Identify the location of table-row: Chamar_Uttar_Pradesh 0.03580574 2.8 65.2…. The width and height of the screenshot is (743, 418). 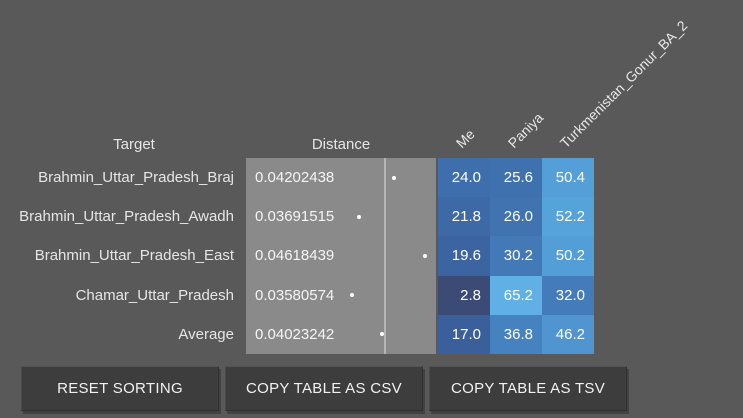
(297, 295).